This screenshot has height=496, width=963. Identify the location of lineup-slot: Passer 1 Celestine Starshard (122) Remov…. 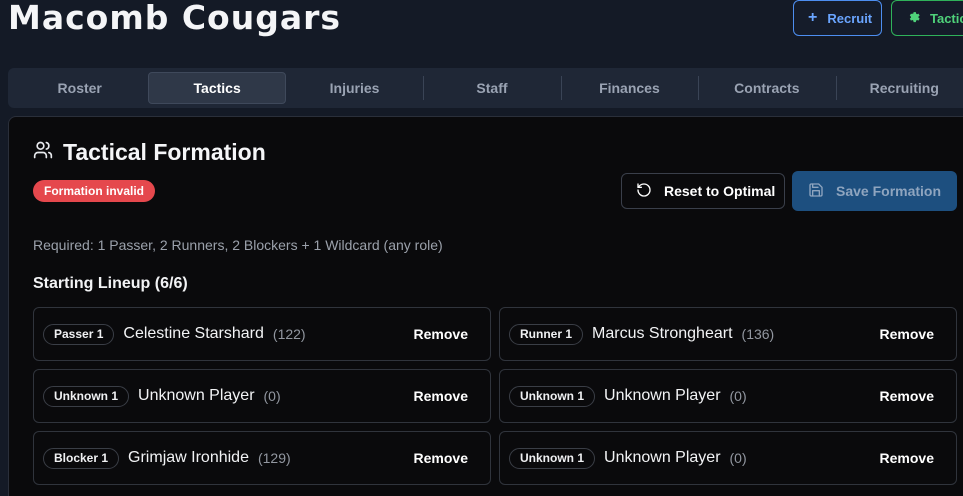
(262, 334).